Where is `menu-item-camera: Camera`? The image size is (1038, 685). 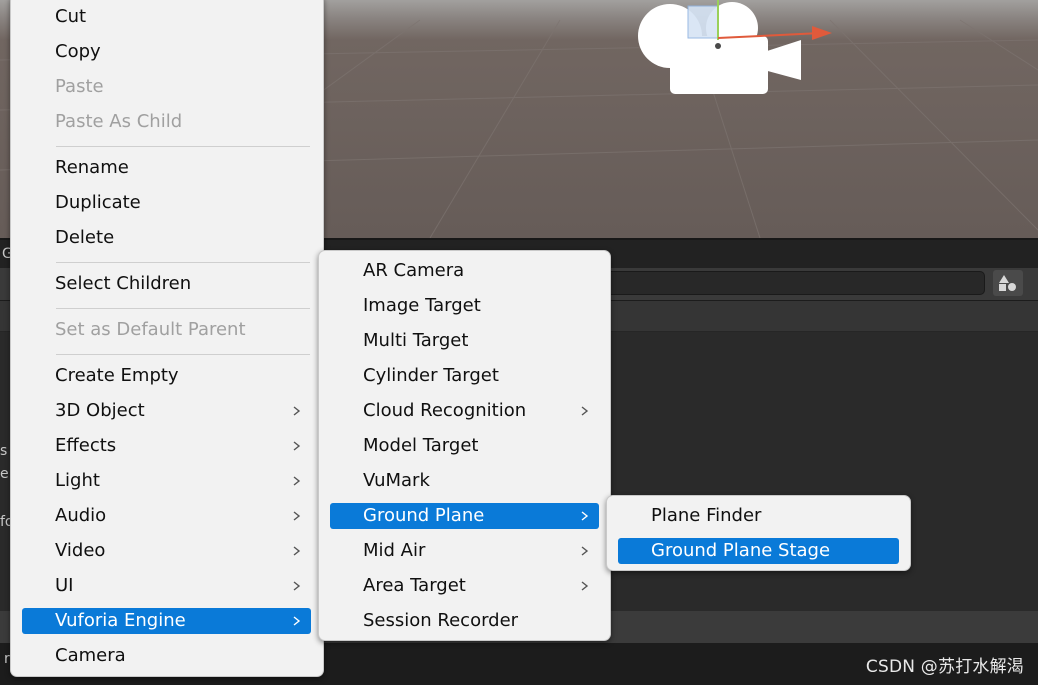 menu-item-camera: Camera is located at coordinates (166, 656).